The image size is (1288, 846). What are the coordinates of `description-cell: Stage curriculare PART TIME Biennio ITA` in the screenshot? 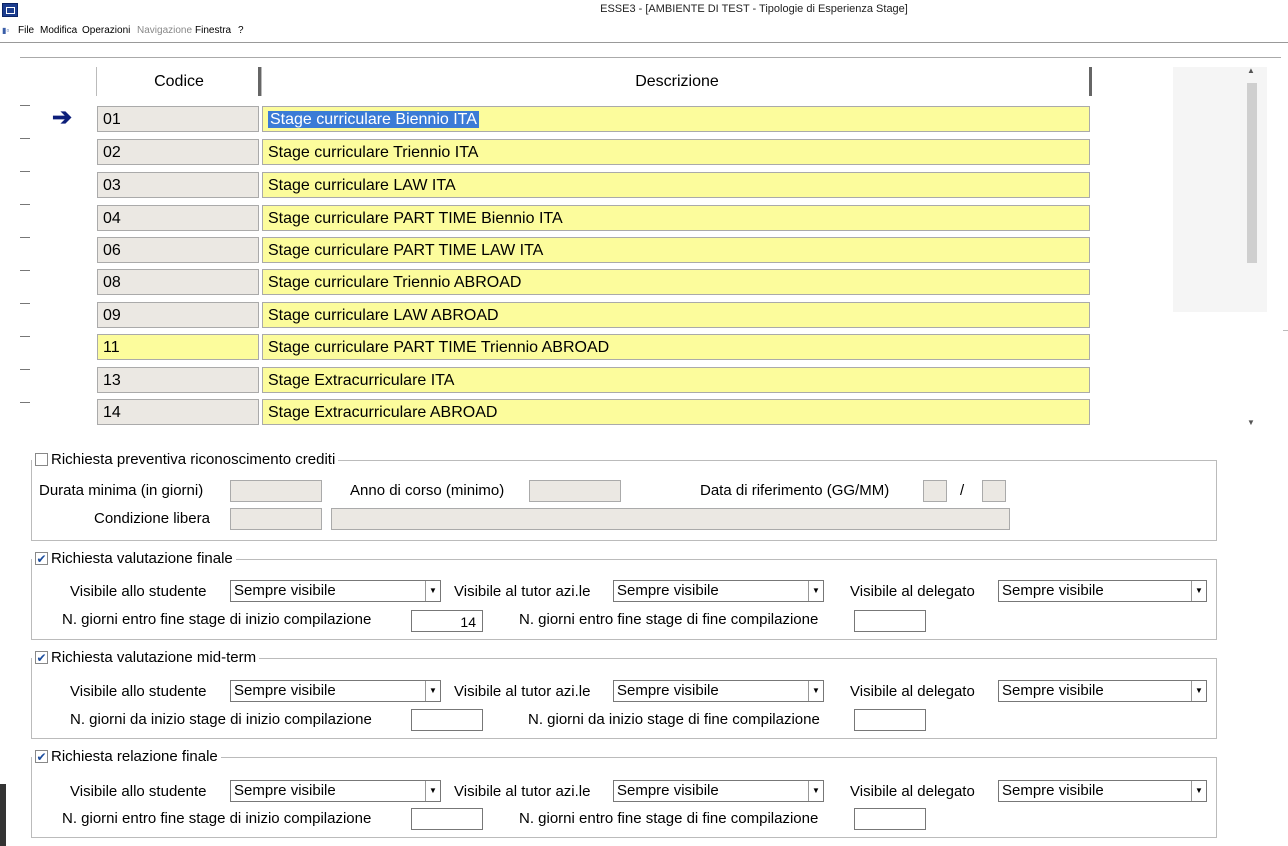 It's located at (676, 218).